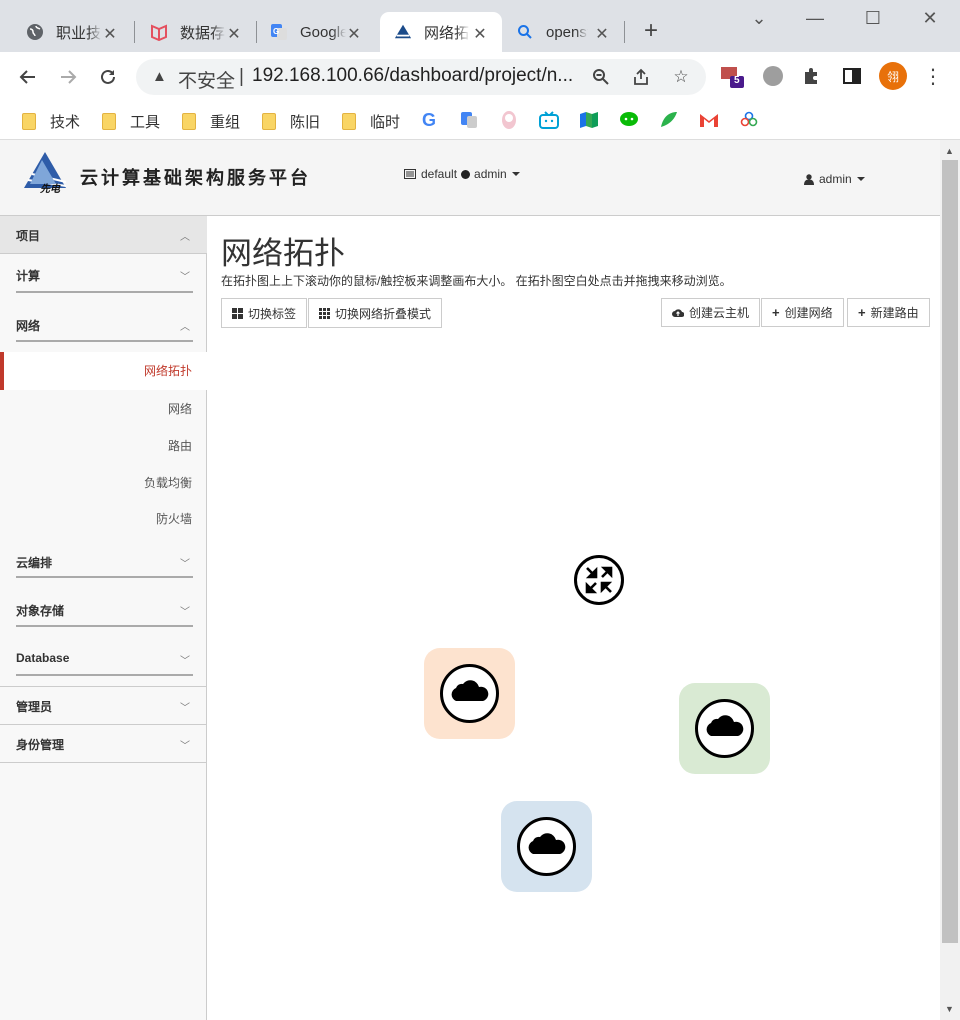 This screenshot has width=960, height=1020. I want to click on caret-down-icon, so click(860, 179).